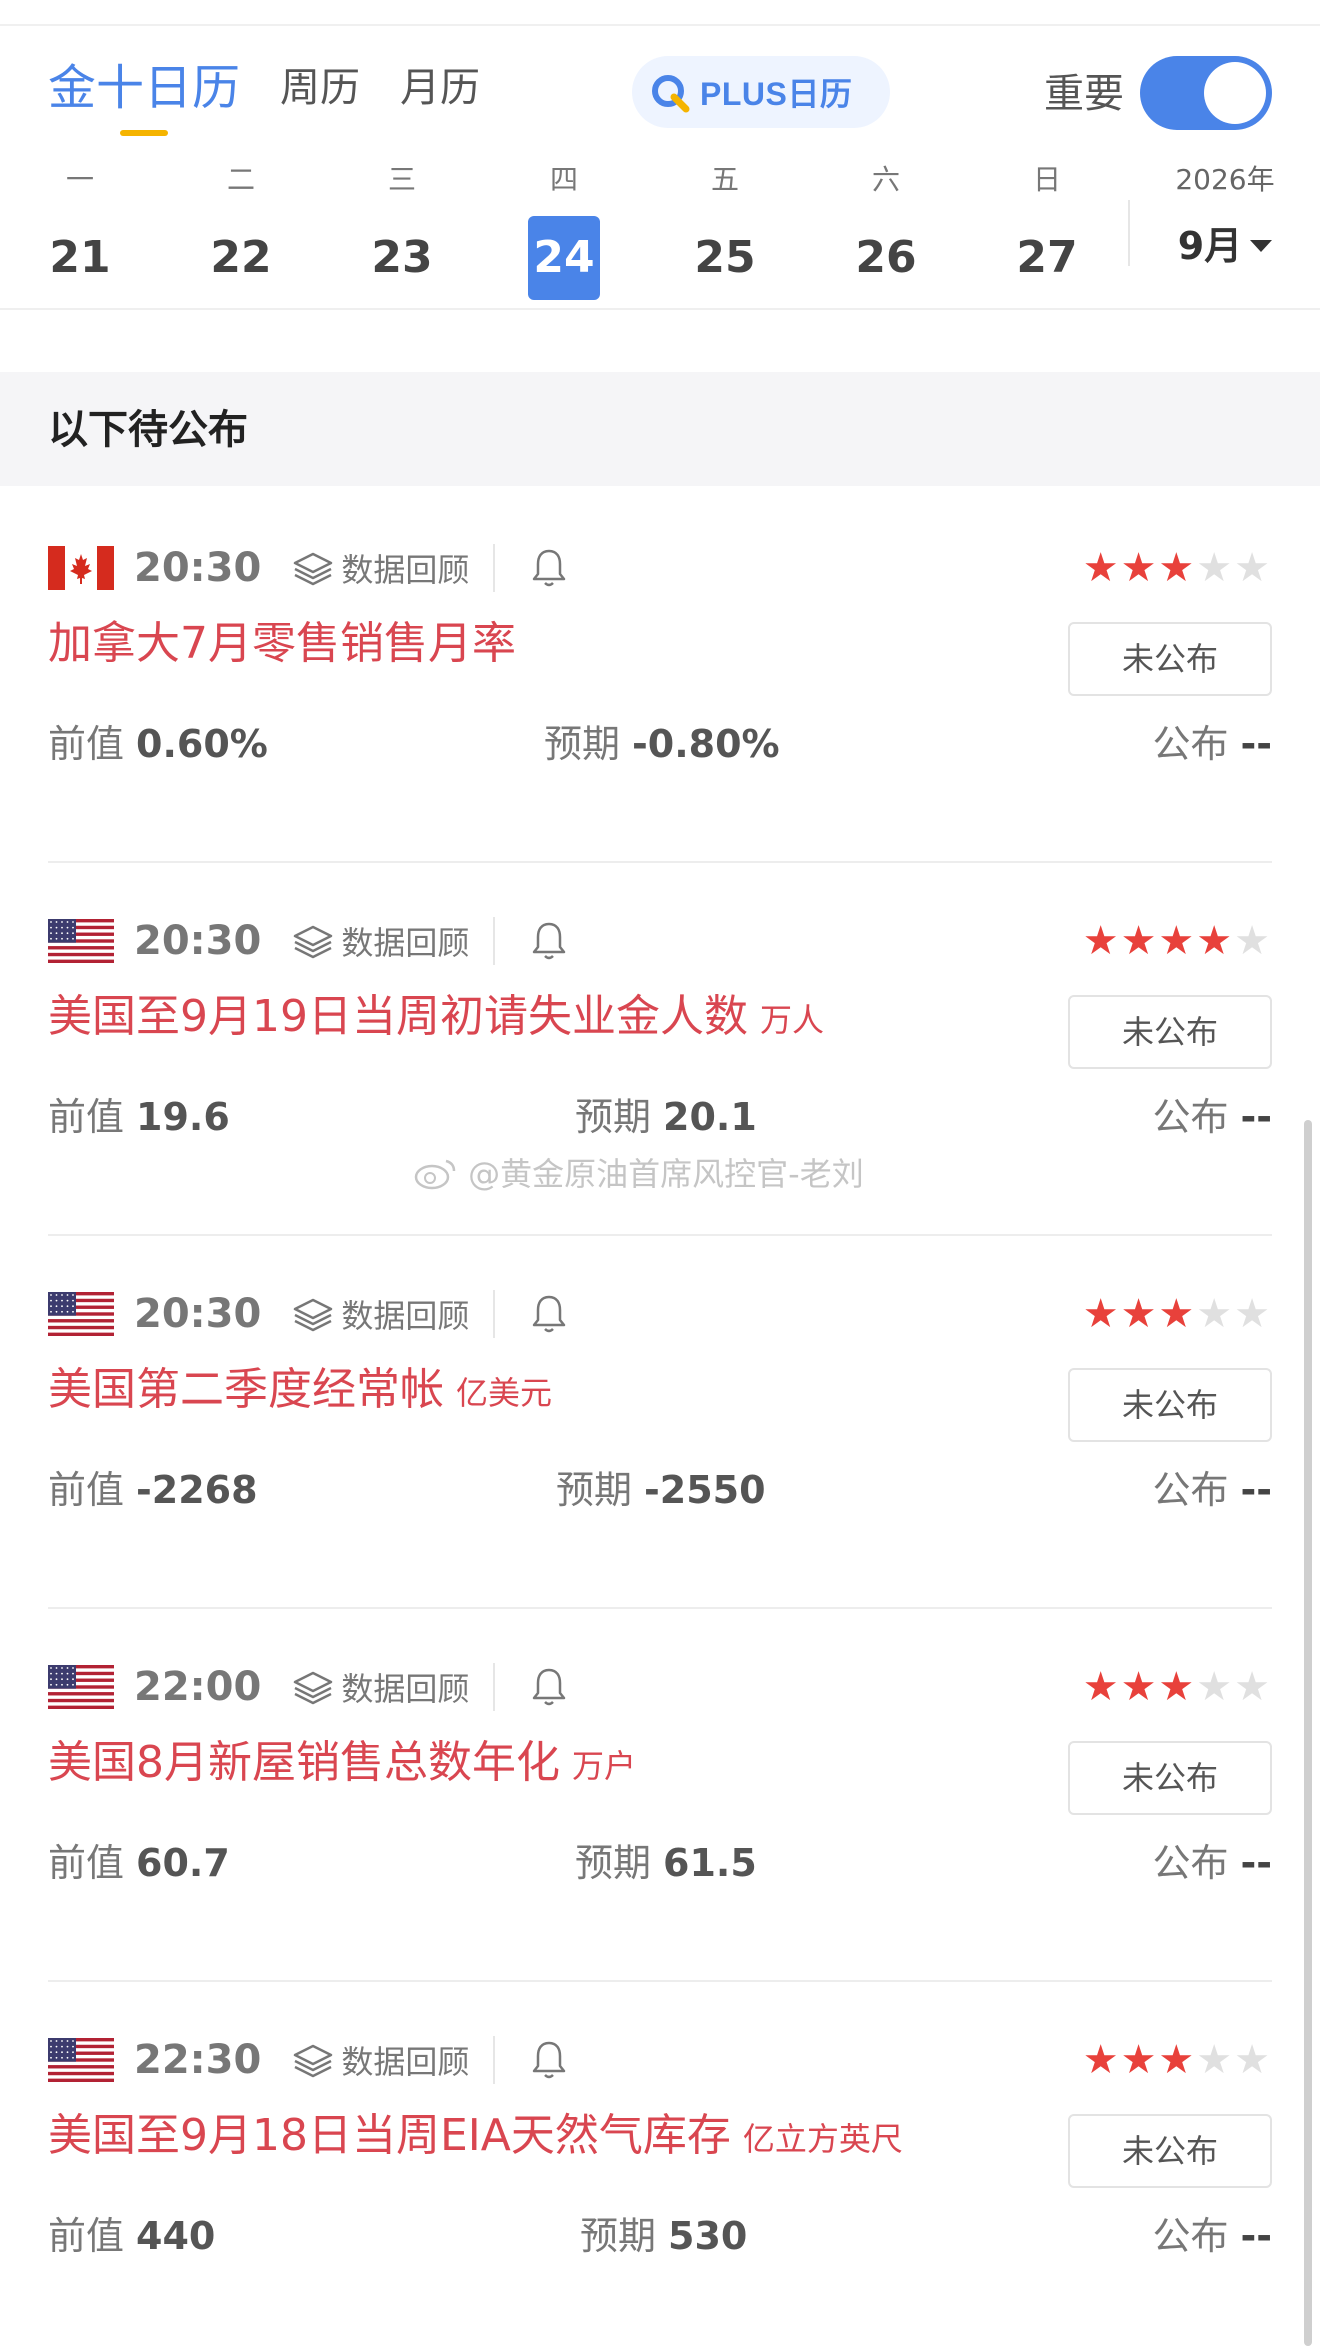  Describe the element at coordinates (402, 230) in the screenshot. I see `day-wednesday: 三 23` at that location.